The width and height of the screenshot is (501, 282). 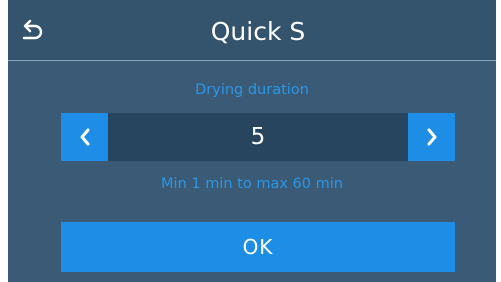 I want to click on drying-duration-stepper: 5, so click(x=258, y=137).